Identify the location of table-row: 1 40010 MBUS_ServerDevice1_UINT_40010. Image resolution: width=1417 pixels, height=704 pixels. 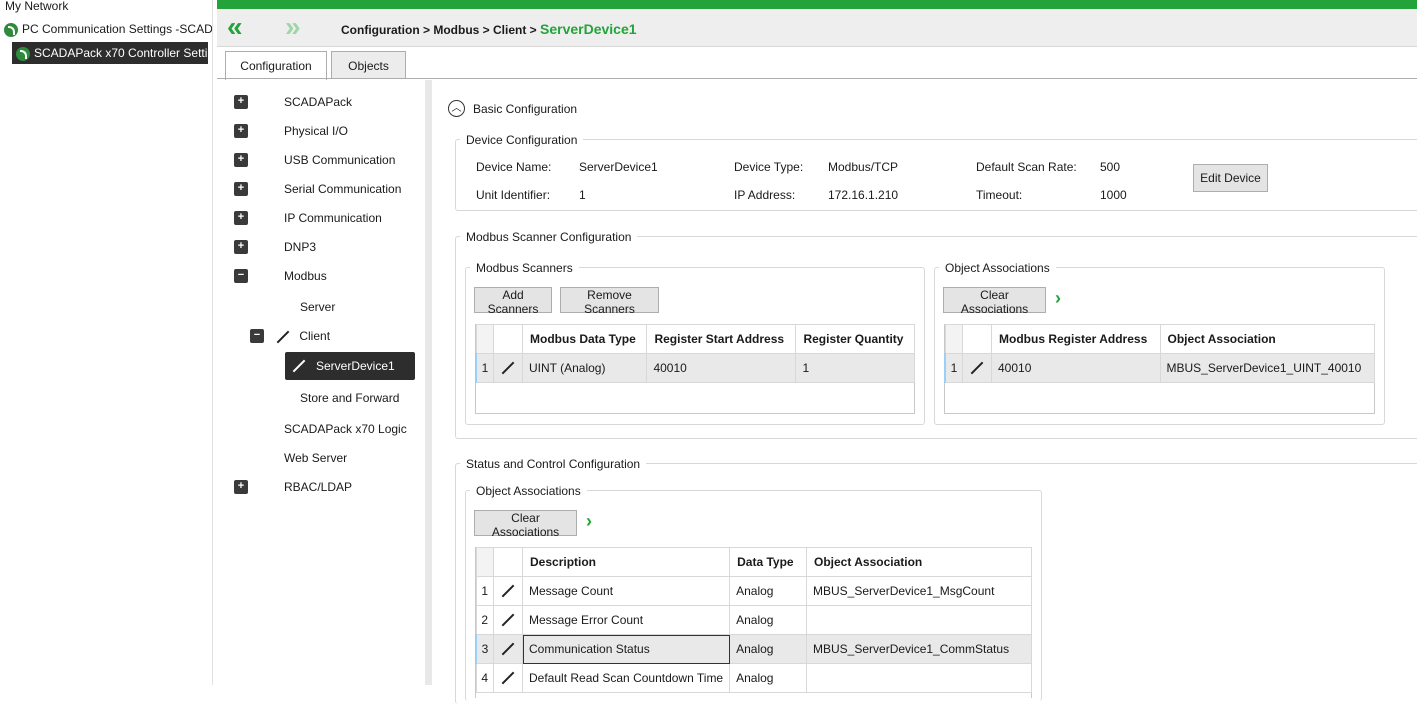
(1160, 368).